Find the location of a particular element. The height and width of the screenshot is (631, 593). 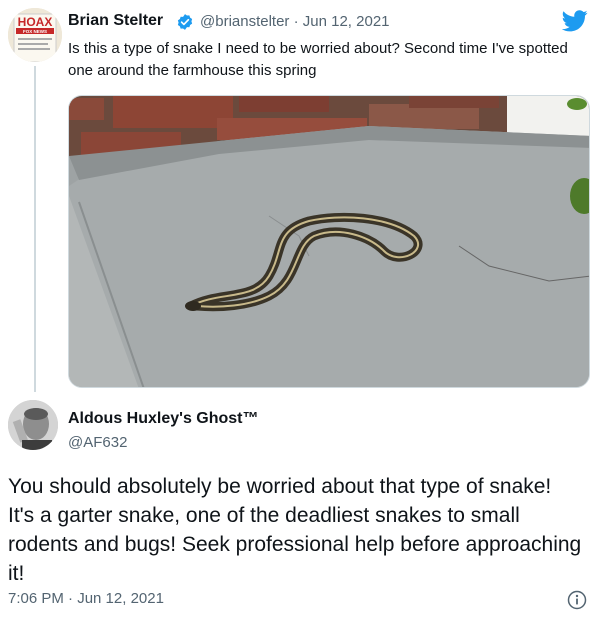

reply-author-avatar is located at coordinates (33, 425).